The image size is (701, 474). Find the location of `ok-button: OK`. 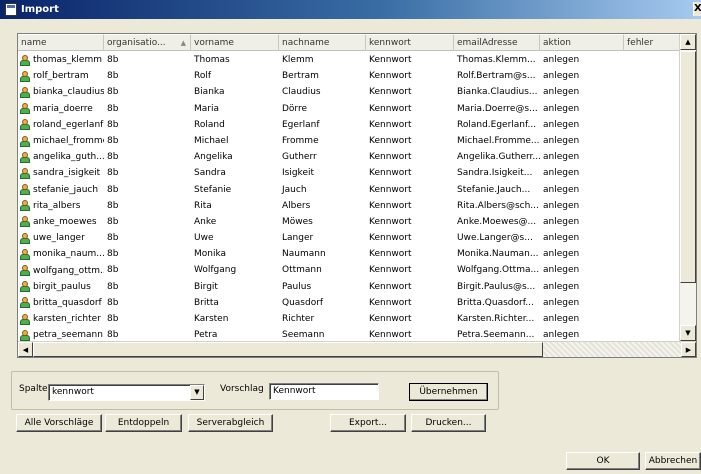

ok-button: OK is located at coordinates (603, 461).